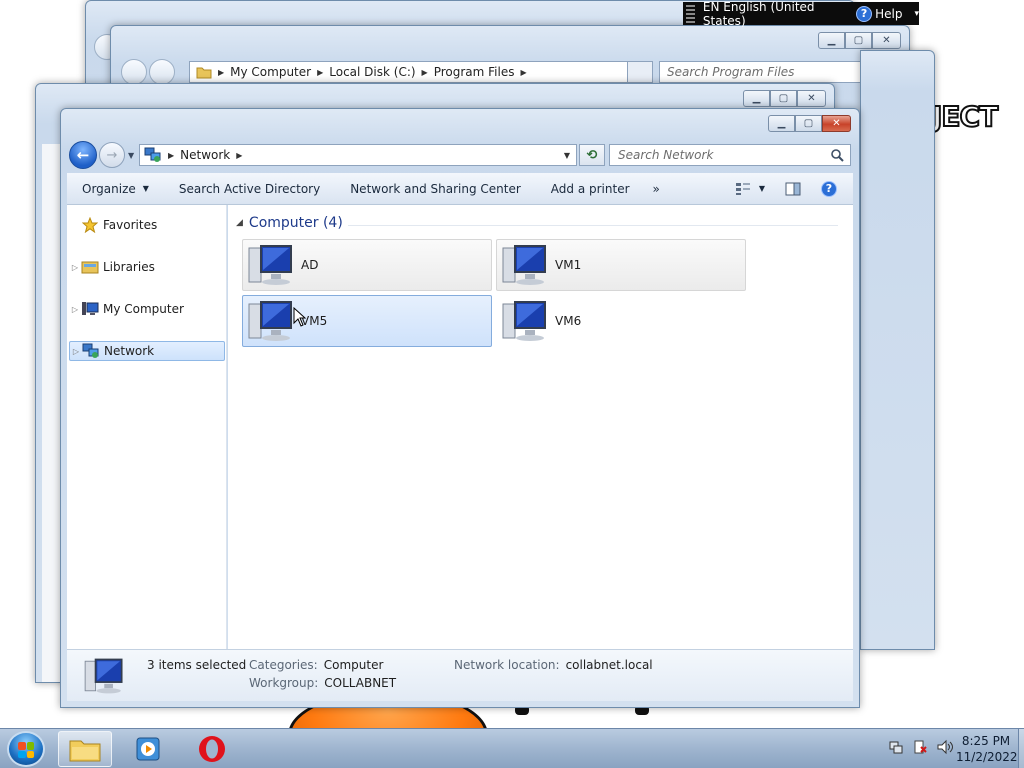 Image resolution: width=1024 pixels, height=768 pixels. I want to click on address-bar: ▶ Network ▶ ▼, so click(358, 155).